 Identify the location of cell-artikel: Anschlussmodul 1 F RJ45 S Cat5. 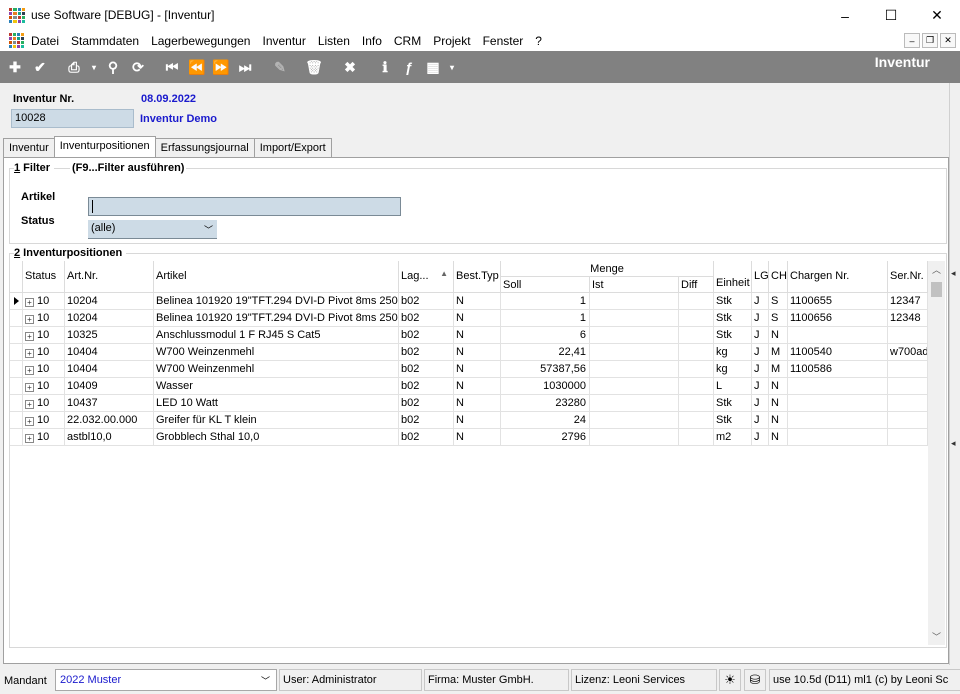
(276, 335).